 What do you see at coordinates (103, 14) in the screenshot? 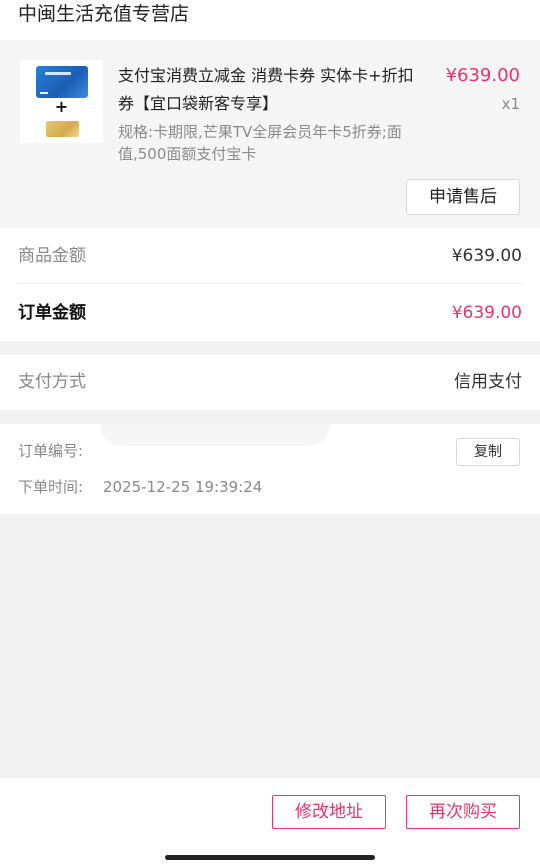
I see `store-name: 中闽生活充值专营店` at bounding box center [103, 14].